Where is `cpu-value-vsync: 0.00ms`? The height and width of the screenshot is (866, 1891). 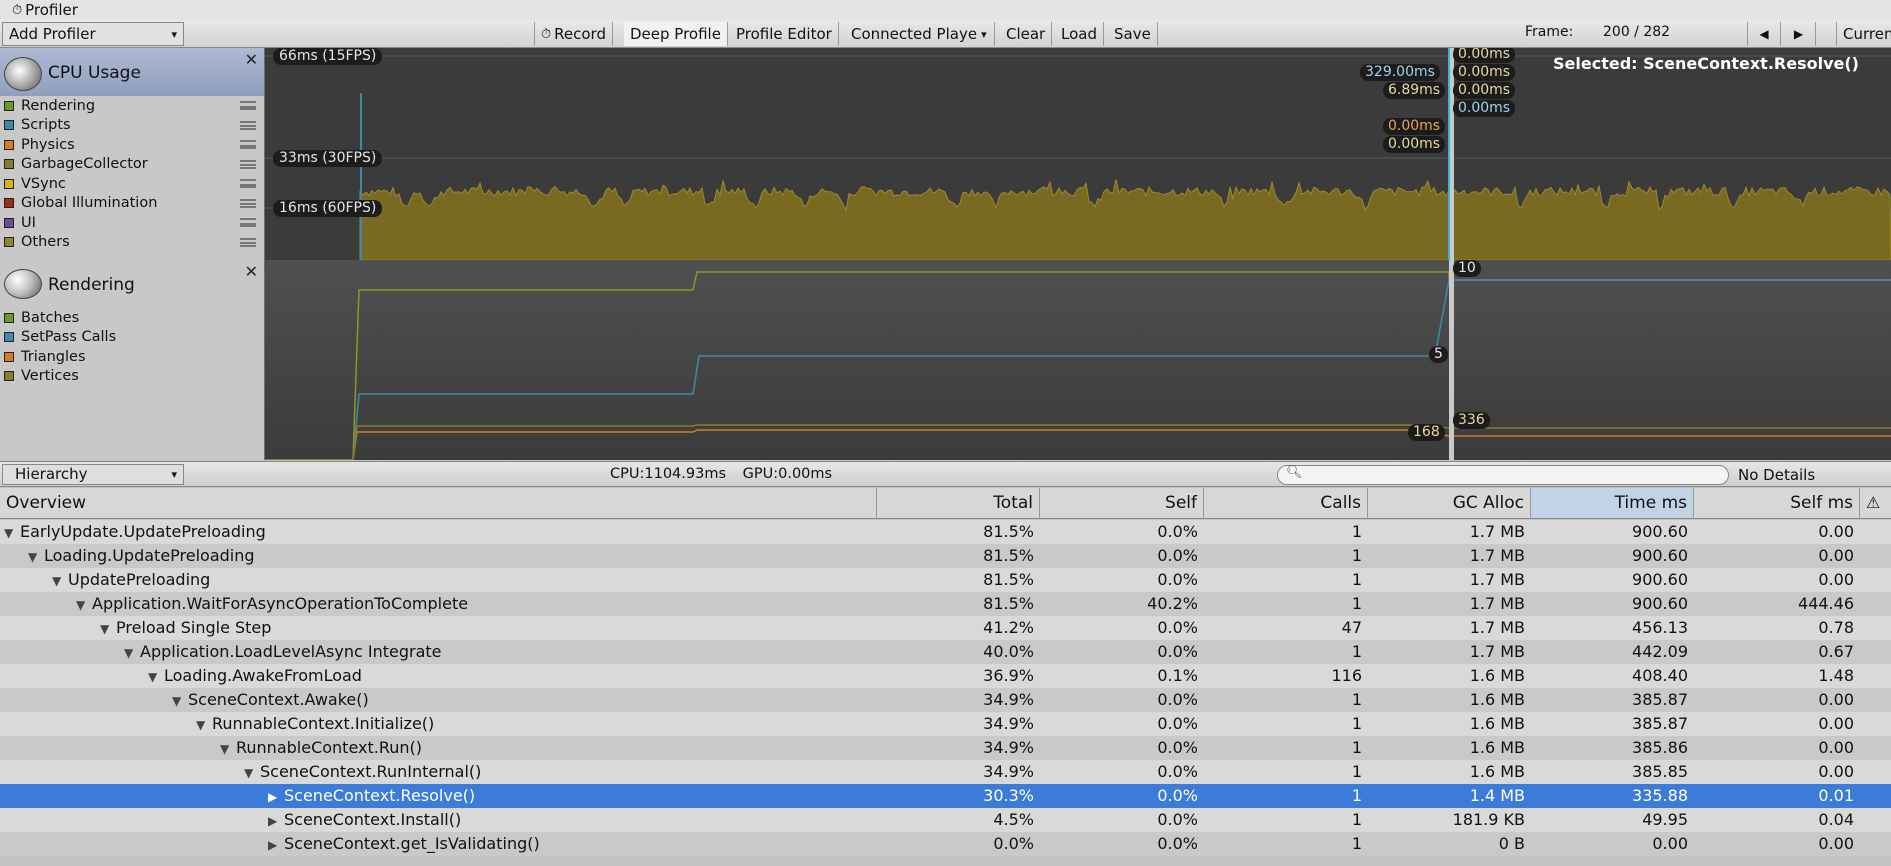 cpu-value-vsync: 0.00ms is located at coordinates (1484, 55).